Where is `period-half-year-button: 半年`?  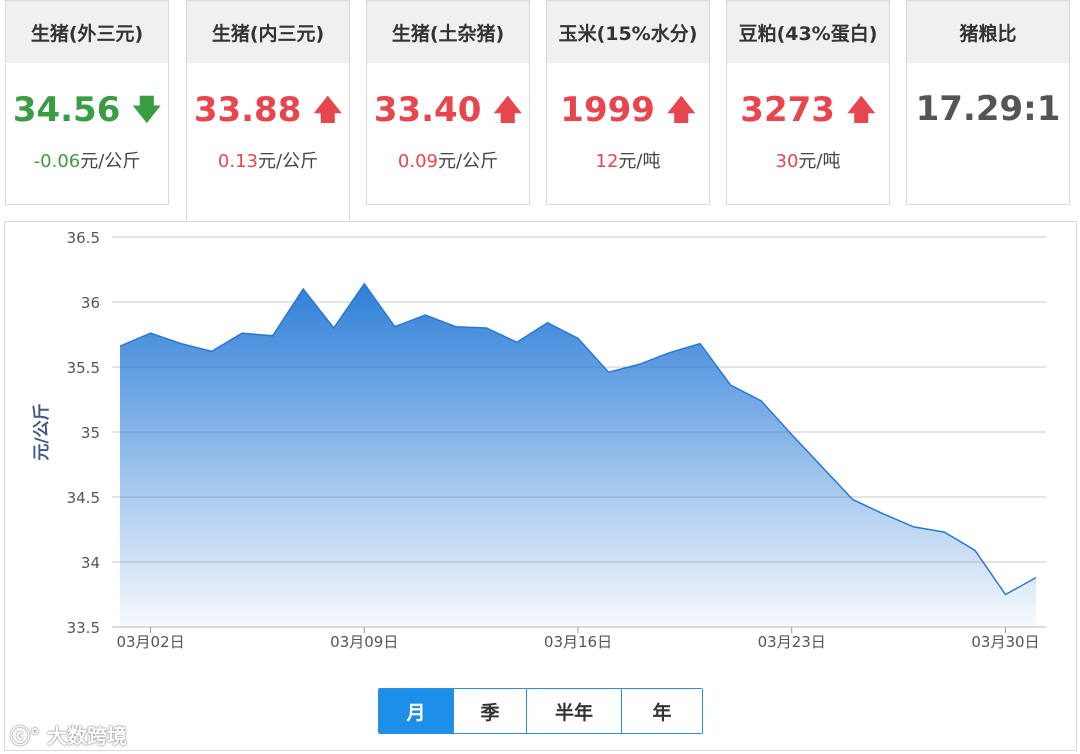
period-half-year-button: 半年 is located at coordinates (574, 711).